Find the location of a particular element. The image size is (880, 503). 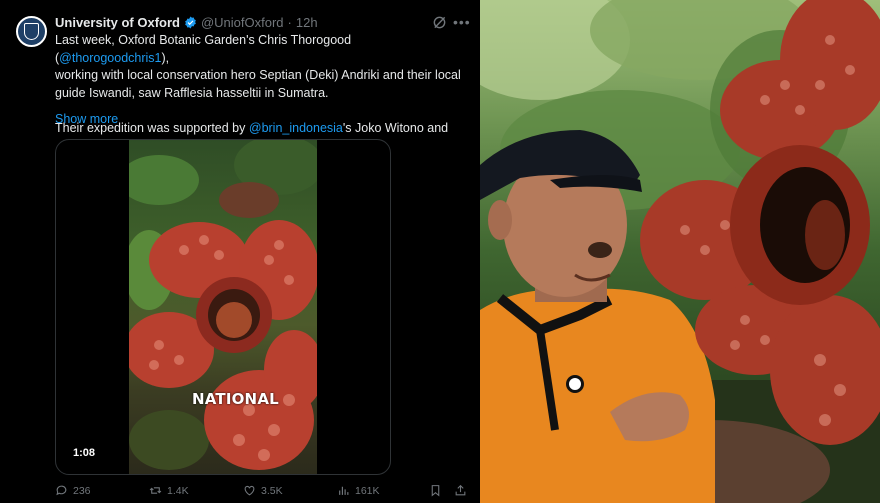

like-icon is located at coordinates (249, 490).